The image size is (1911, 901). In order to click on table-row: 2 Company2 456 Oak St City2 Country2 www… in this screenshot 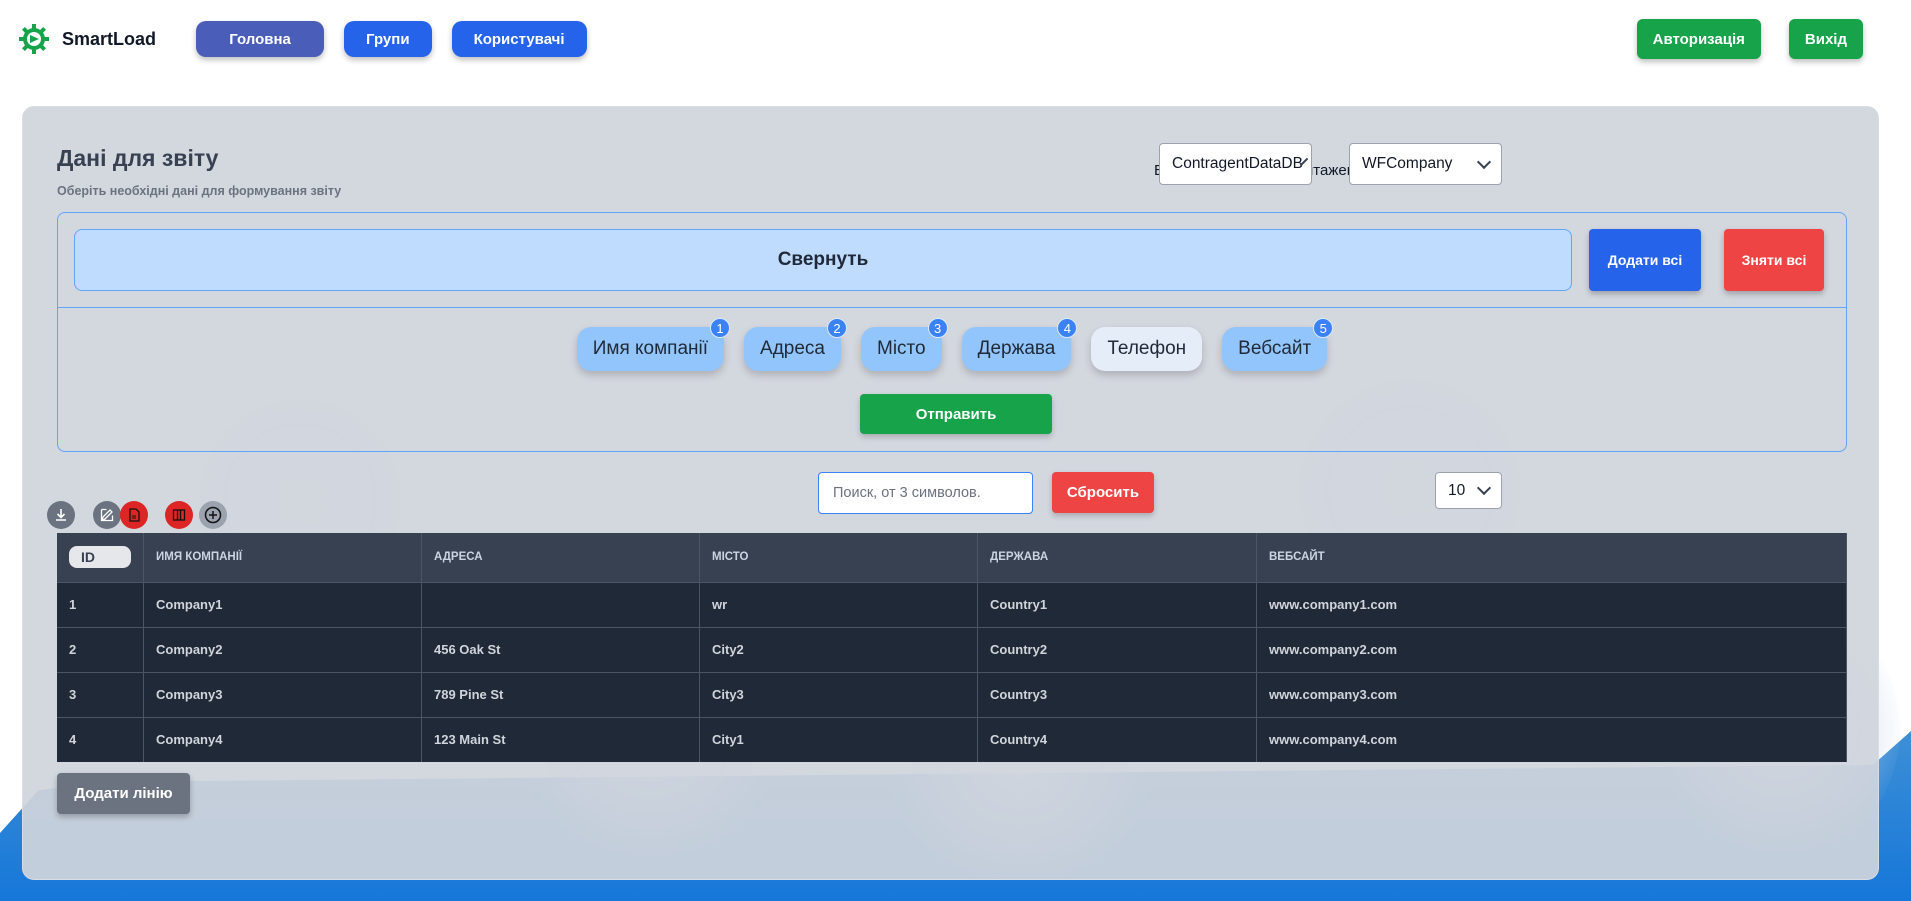, I will do `click(952, 649)`.